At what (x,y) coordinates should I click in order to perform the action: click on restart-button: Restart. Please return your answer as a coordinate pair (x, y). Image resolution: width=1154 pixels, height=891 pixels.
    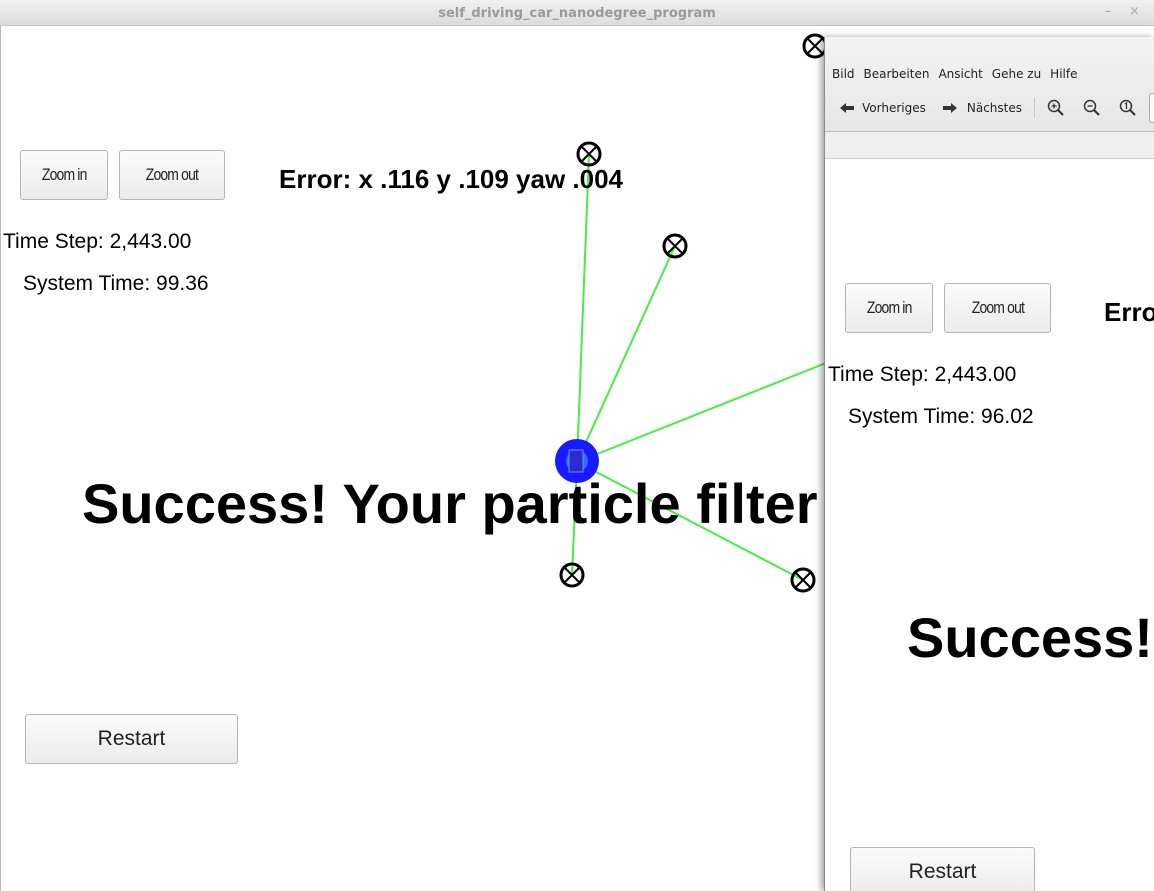
    Looking at the image, I should click on (131, 739).